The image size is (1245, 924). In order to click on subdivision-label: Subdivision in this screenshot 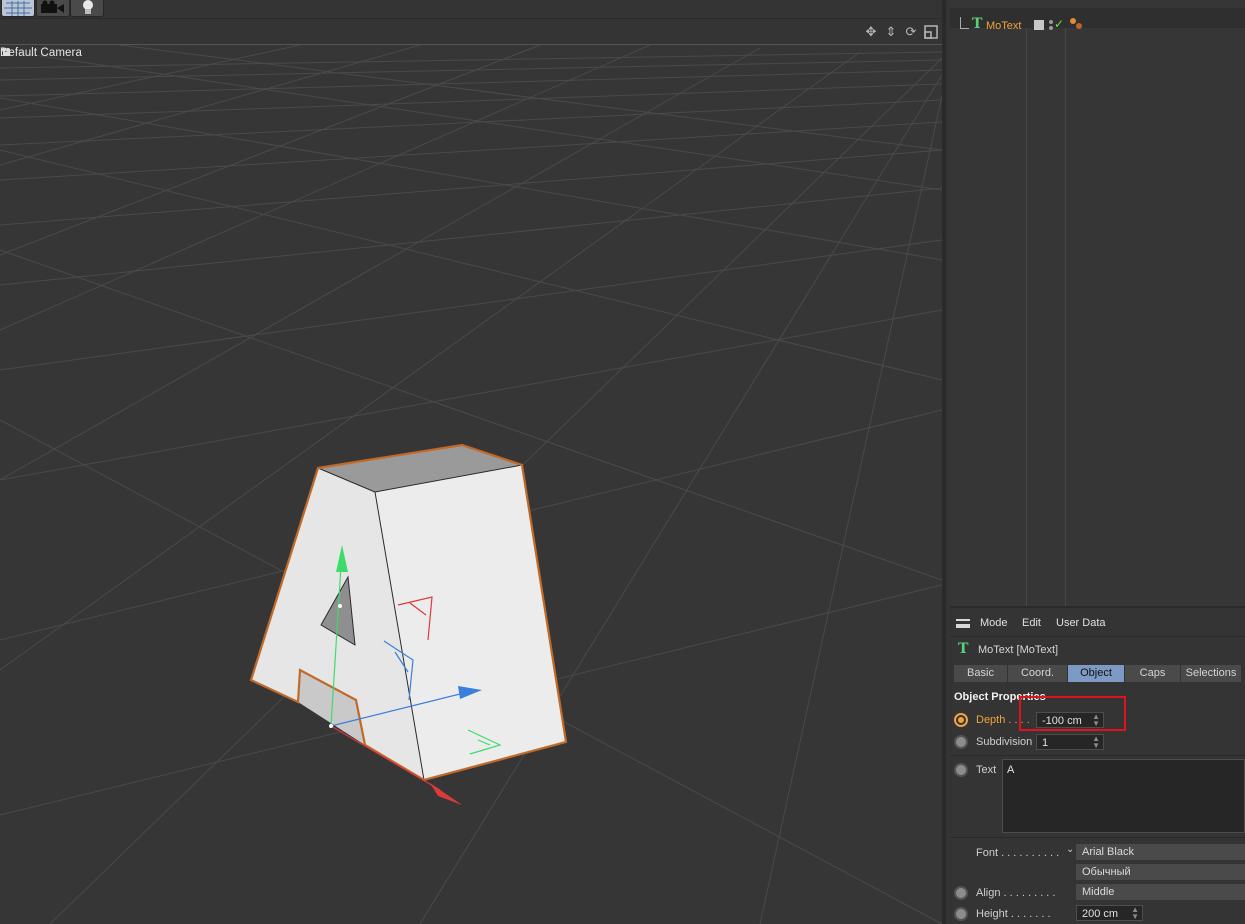, I will do `click(1004, 742)`.